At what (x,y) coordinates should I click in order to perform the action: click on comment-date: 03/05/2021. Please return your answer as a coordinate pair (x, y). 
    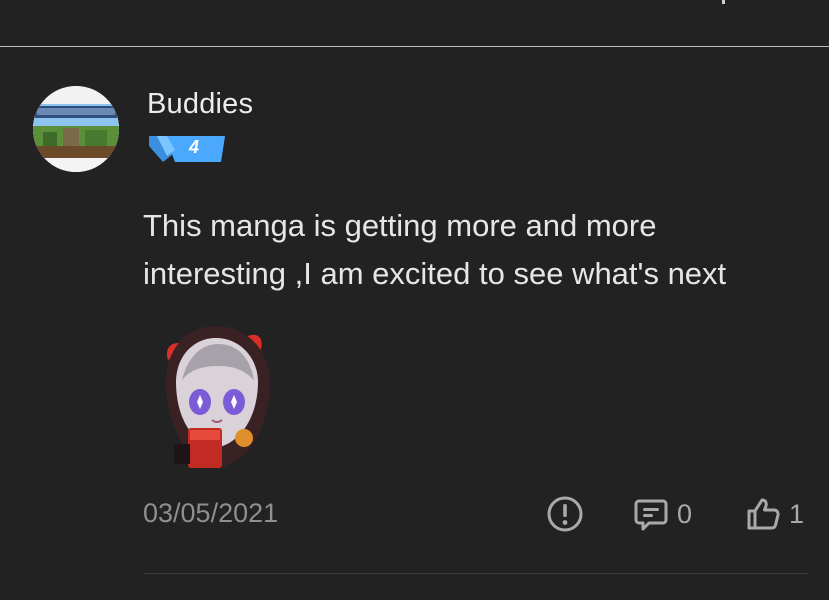
    Looking at the image, I should click on (211, 513).